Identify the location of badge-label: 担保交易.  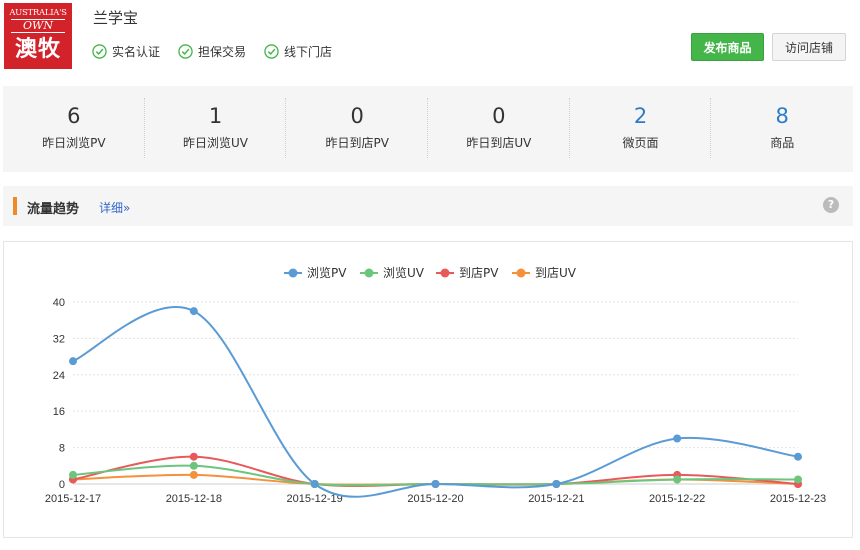
(222, 52).